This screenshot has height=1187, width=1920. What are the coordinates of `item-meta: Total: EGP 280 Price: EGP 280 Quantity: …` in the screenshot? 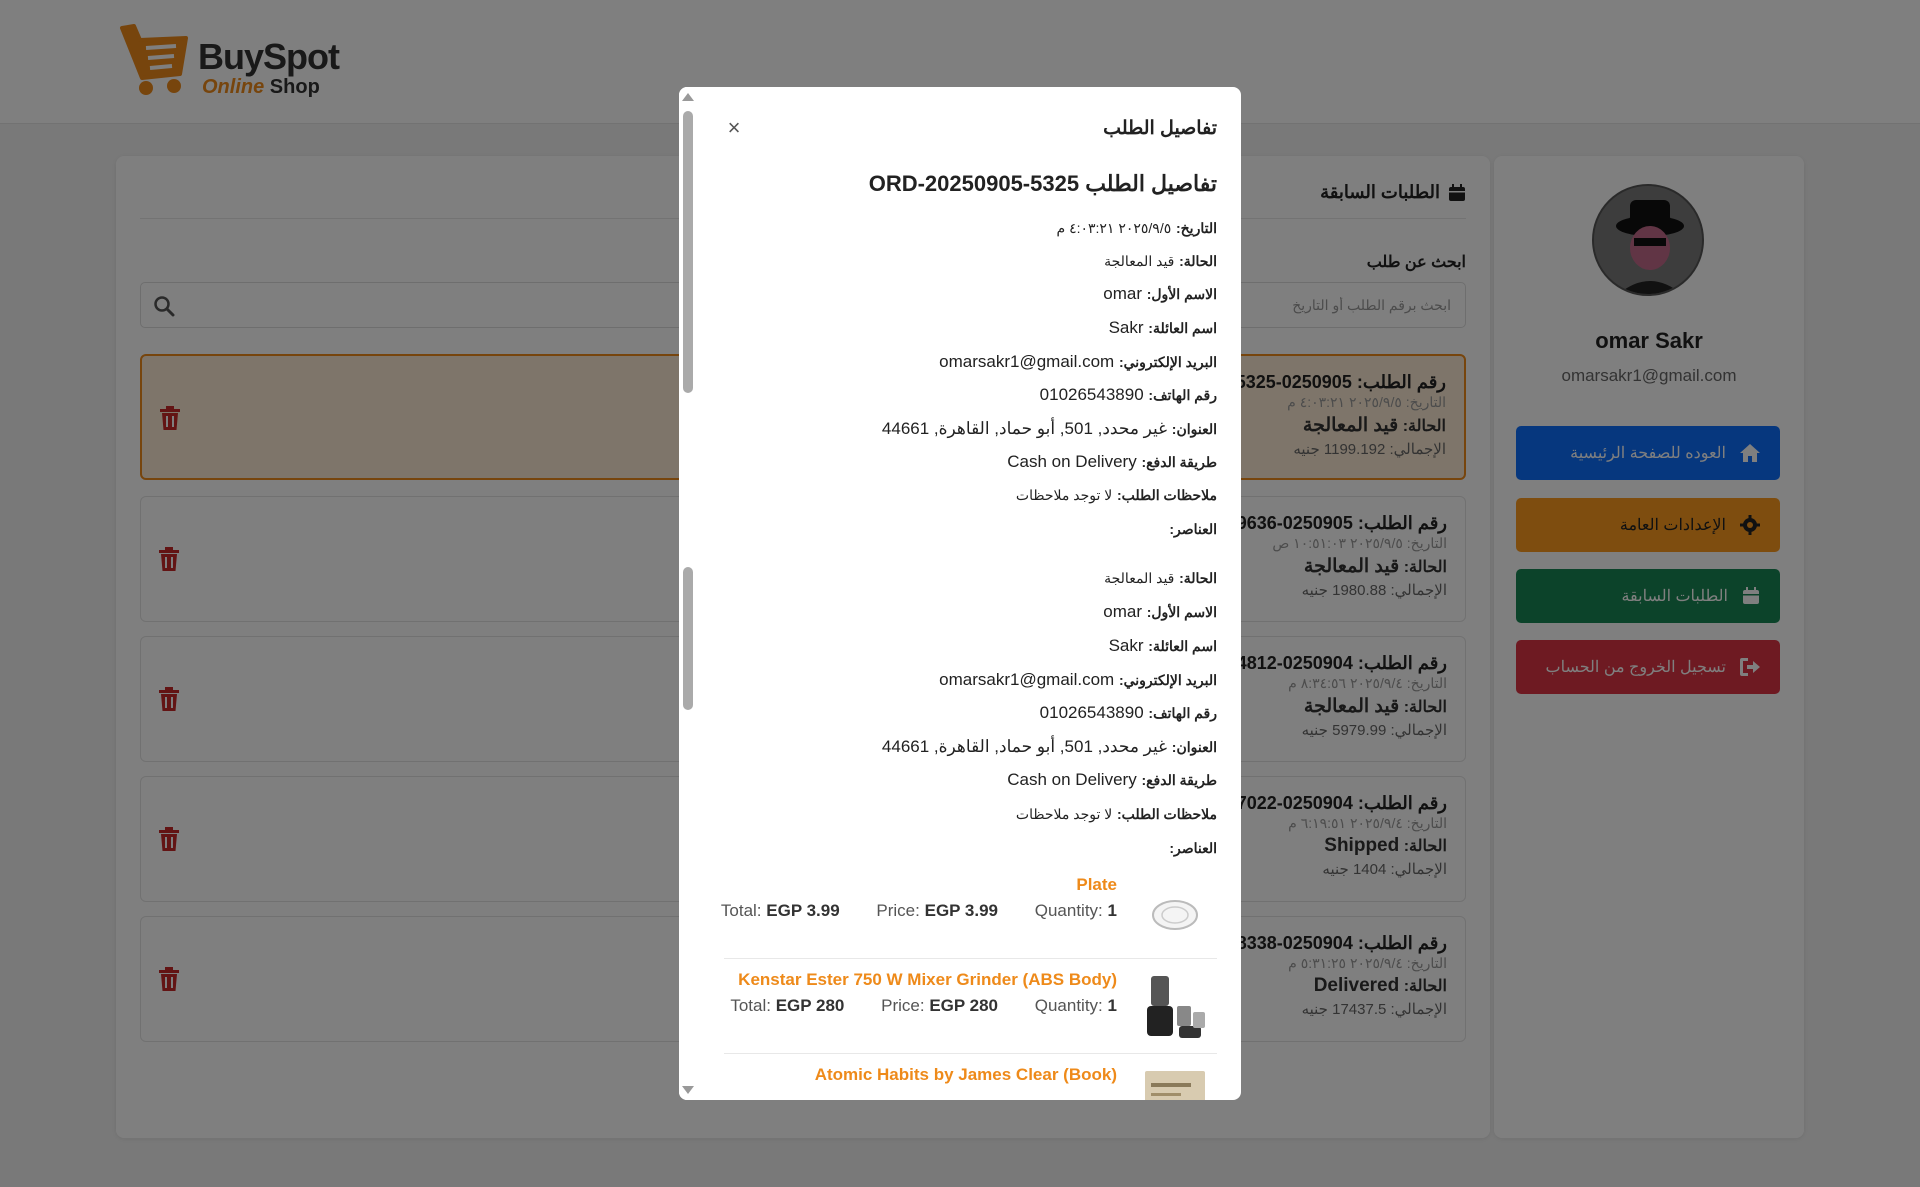 It's located at (923, 1005).